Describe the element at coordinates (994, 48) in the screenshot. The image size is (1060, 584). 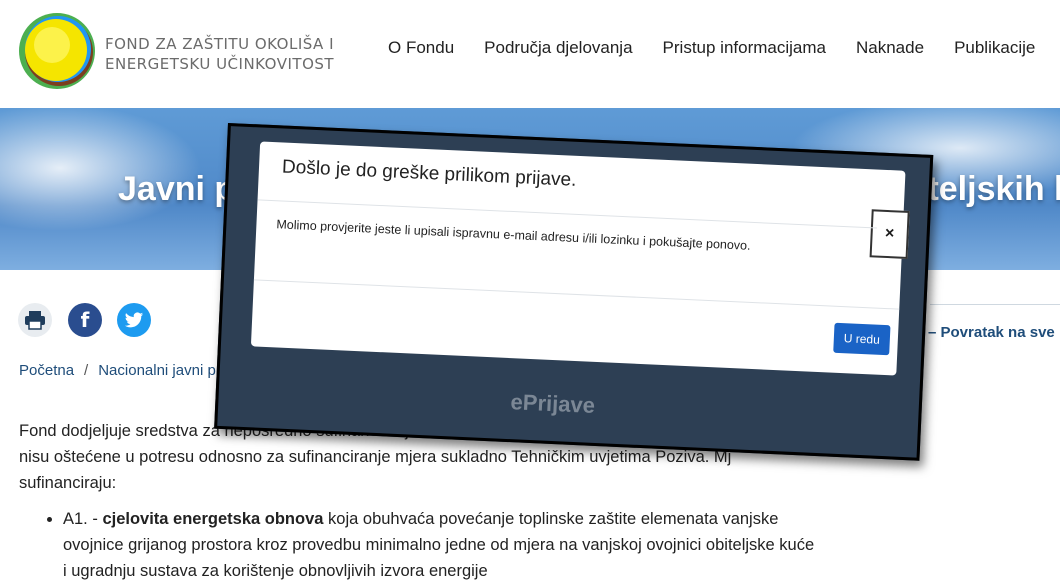
I see `nav-item-publikacije: Publikacije` at that location.